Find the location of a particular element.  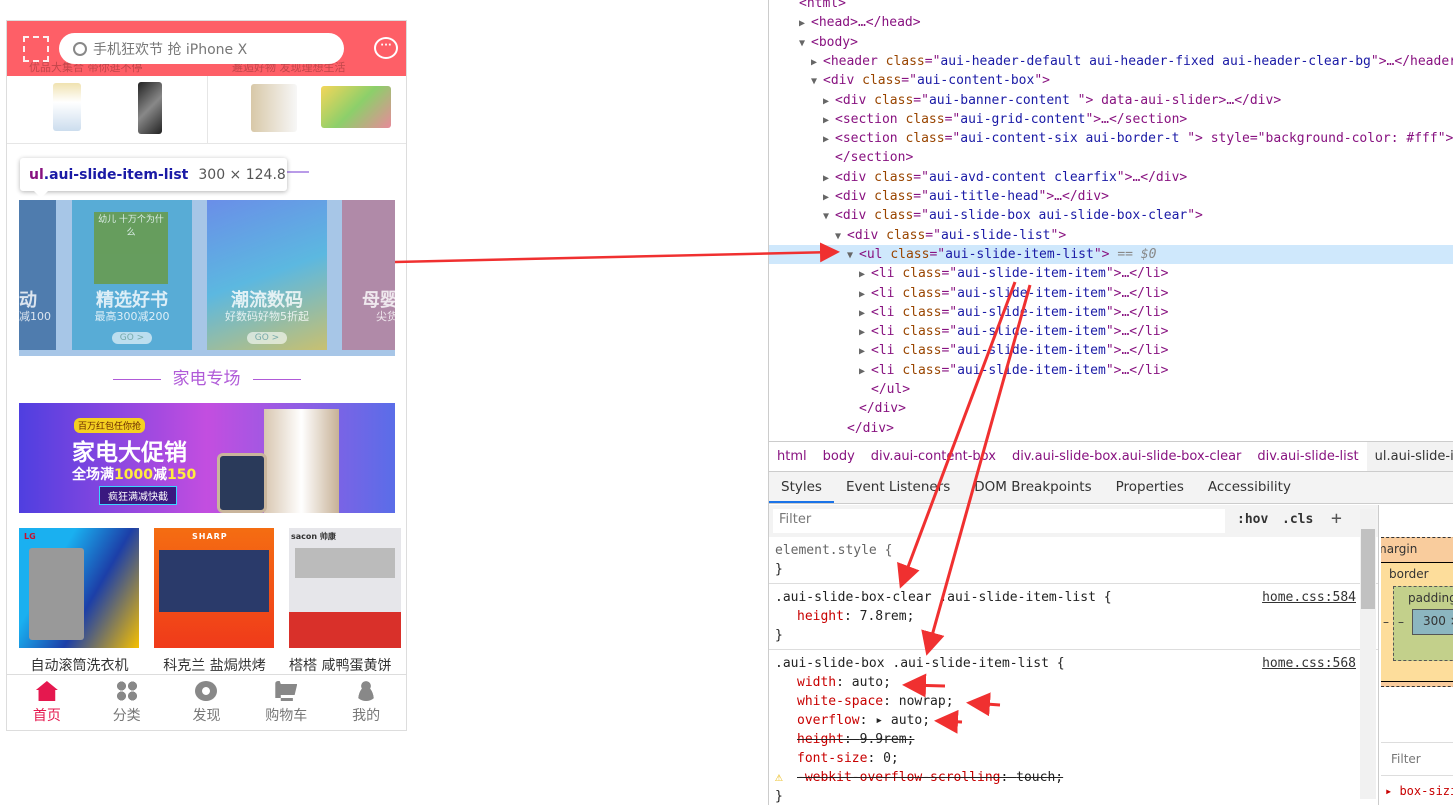

slide-card: 潮流数码 好数码好物5折起 GO > is located at coordinates (267, 275).